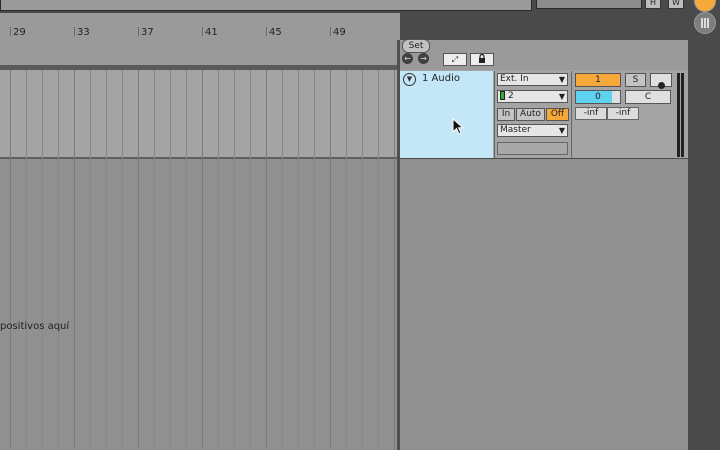 This screenshot has width=720, height=450. What do you see at coordinates (598, 80) in the screenshot?
I see `track-activator-button: 1` at bounding box center [598, 80].